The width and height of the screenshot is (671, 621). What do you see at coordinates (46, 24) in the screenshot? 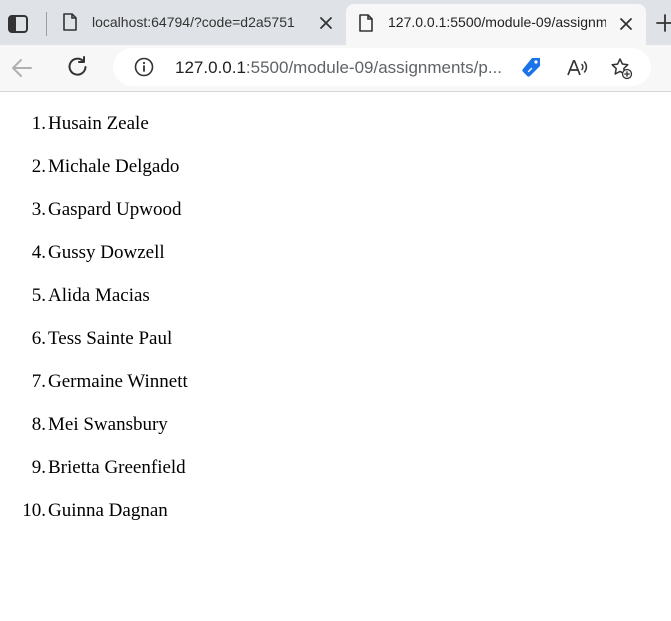
I see `tab-separator` at bounding box center [46, 24].